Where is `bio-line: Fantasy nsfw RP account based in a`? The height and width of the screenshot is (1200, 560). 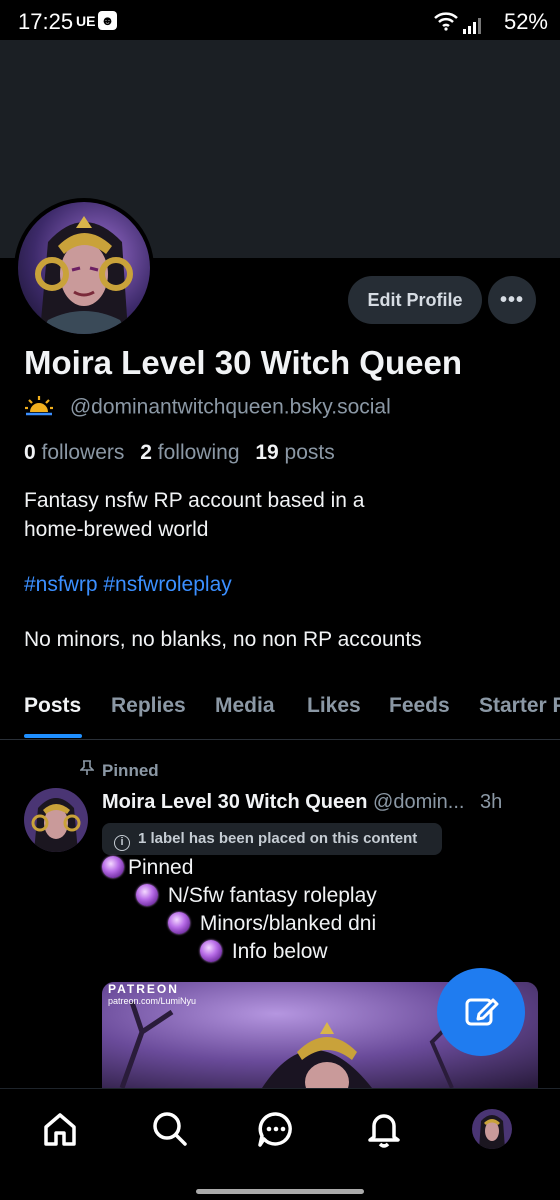
bio-line: Fantasy nsfw RP account based in a is located at coordinates (194, 500).